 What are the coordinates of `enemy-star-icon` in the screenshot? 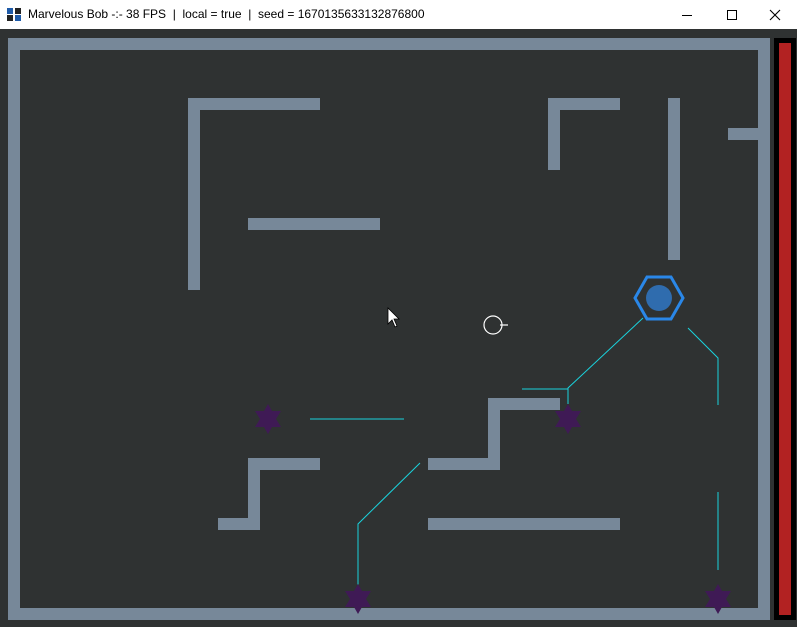 It's located at (268, 419).